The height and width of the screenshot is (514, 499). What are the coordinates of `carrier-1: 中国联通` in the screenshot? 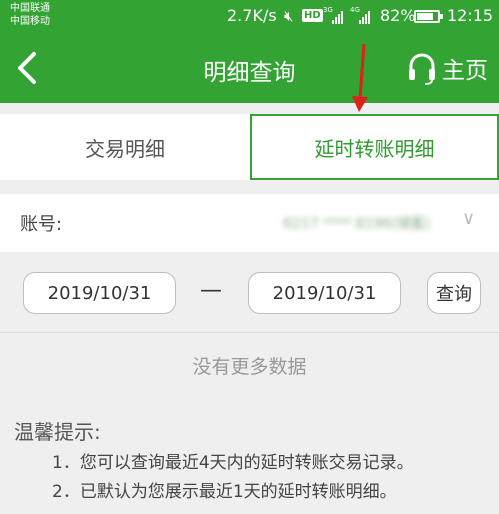 It's located at (30, 8).